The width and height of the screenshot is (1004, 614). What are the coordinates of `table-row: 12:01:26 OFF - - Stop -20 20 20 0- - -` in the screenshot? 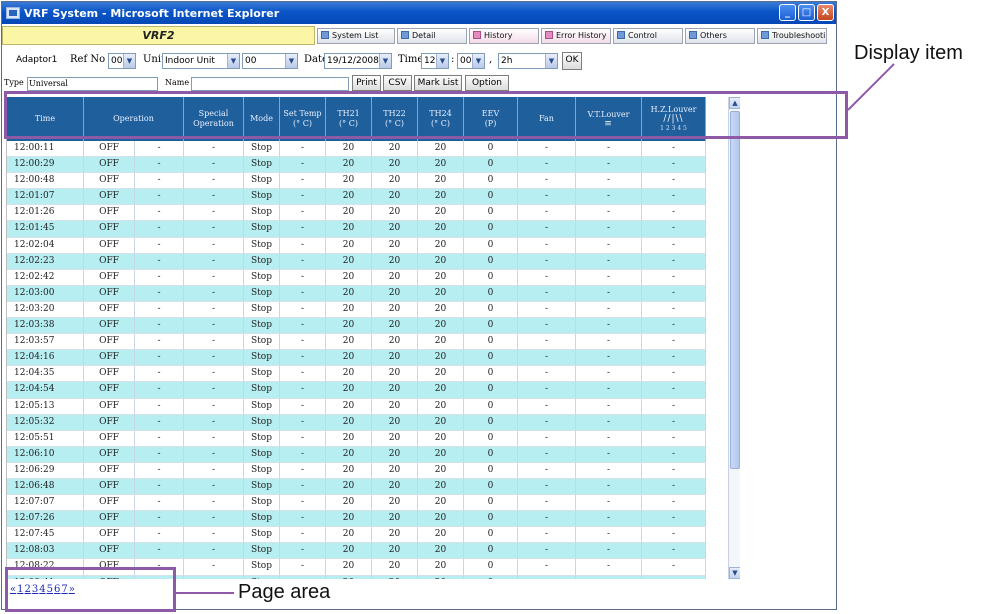 It's located at (356, 213).